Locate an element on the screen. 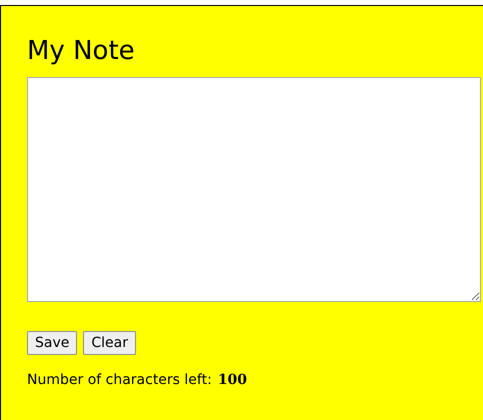 The height and width of the screenshot is (420, 483). page-title: My Note is located at coordinates (81, 51).